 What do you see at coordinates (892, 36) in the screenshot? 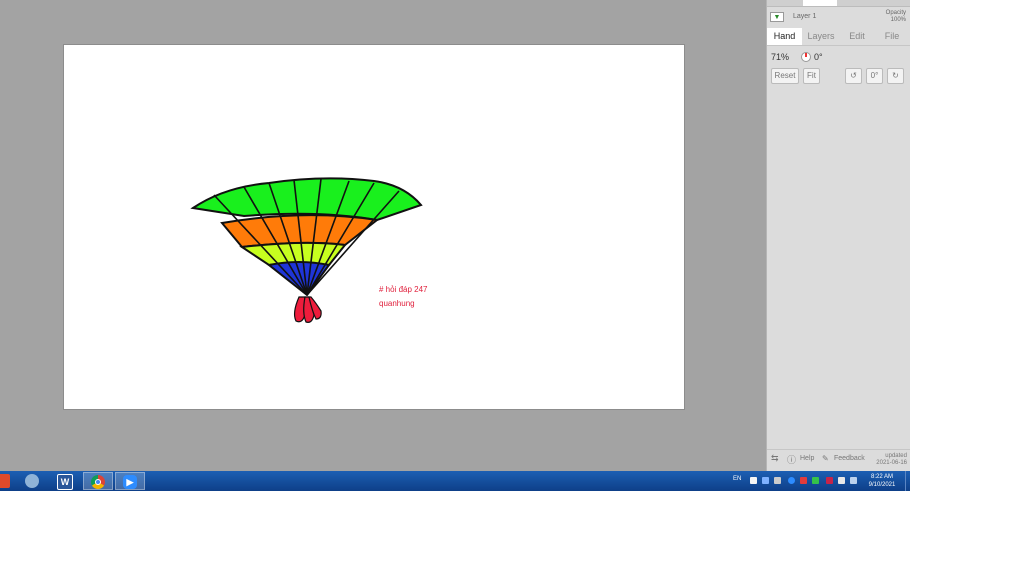
I see `tab-file: File` at bounding box center [892, 36].